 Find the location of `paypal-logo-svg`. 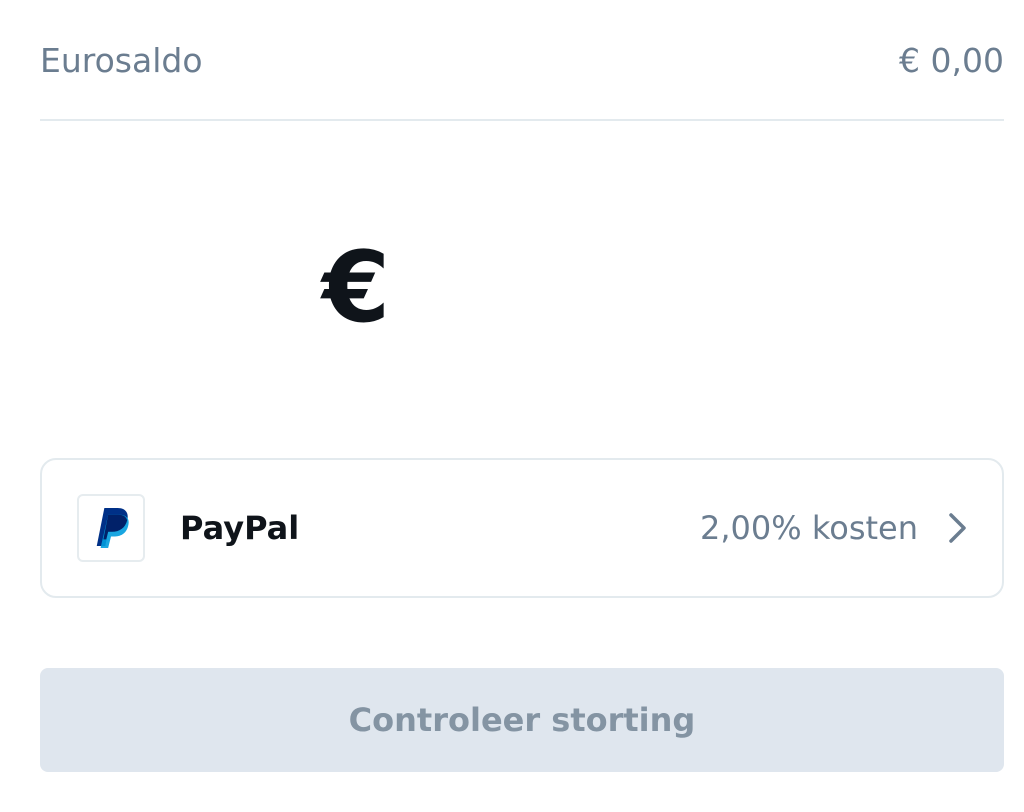

paypal-logo-svg is located at coordinates (112, 528).